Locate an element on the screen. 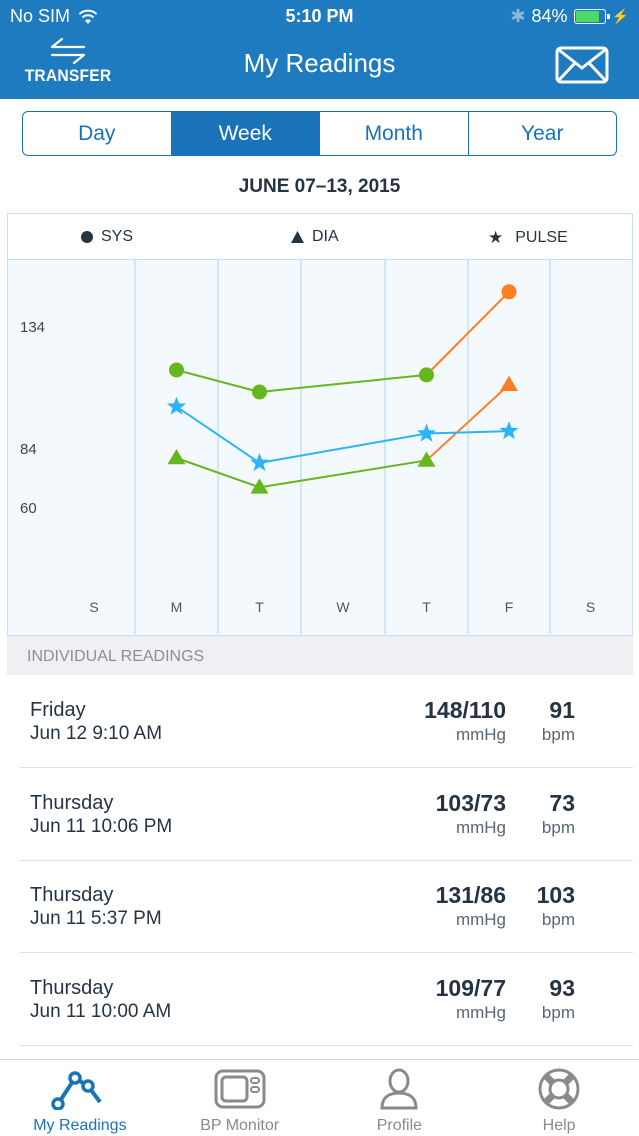 The width and height of the screenshot is (639, 1136). person-icon is located at coordinates (399, 1089).